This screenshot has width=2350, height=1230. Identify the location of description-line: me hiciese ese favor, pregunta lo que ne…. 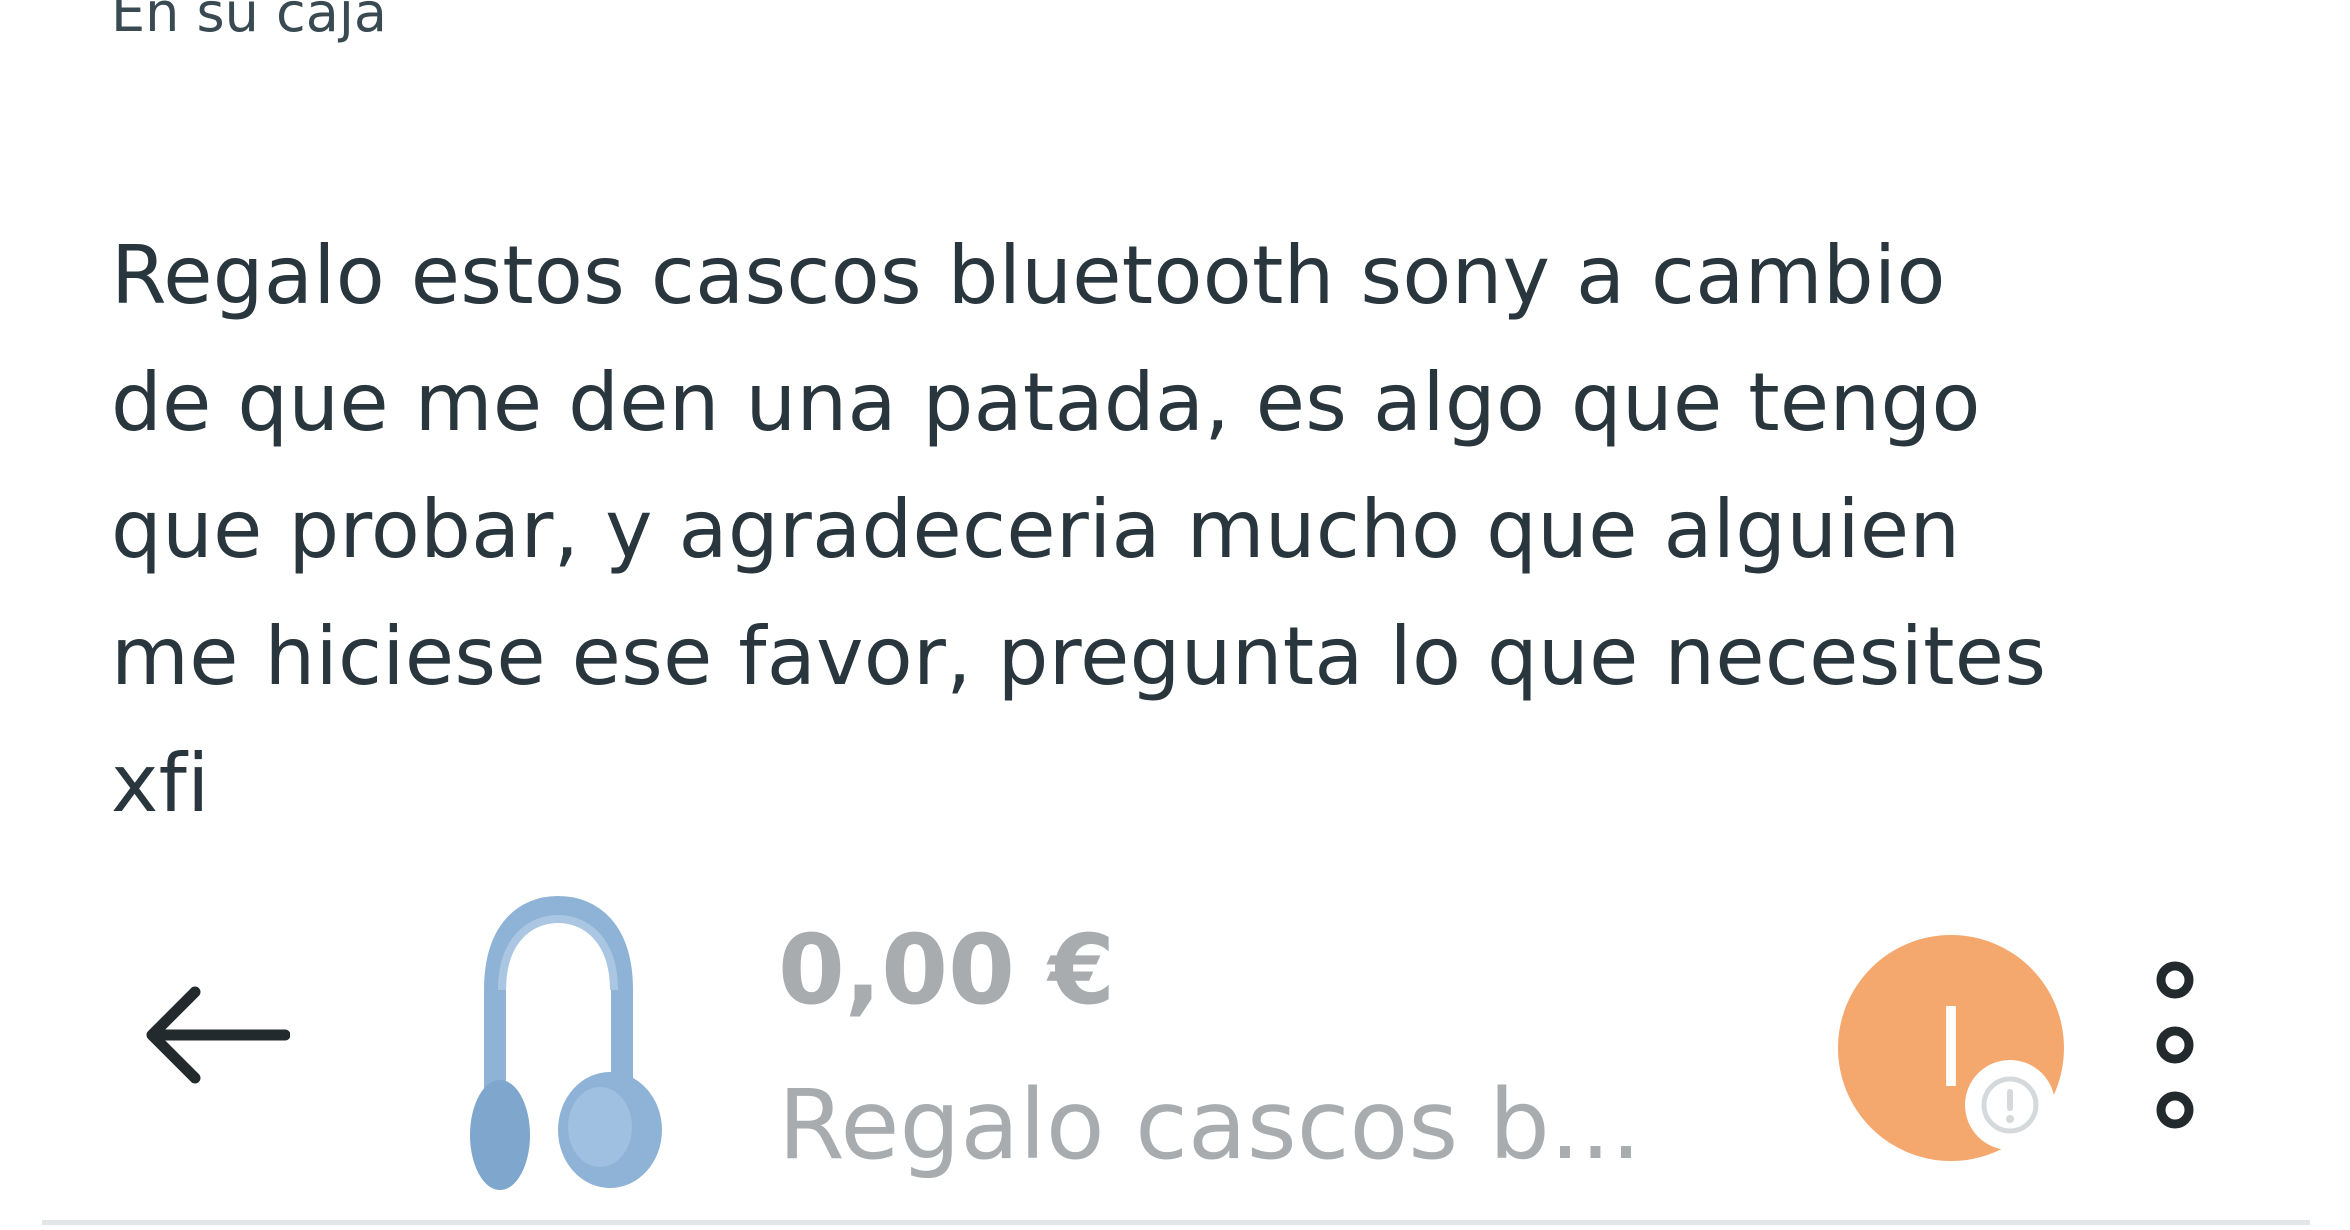
(1079, 656).